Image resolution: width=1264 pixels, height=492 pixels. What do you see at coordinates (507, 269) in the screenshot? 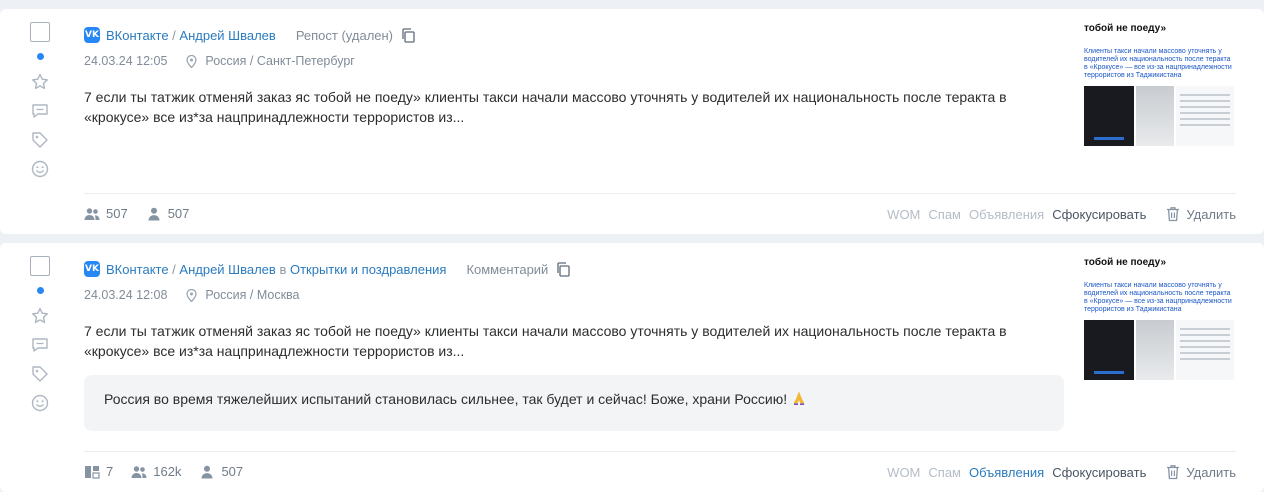
I see `post-type: Комментарий` at bounding box center [507, 269].